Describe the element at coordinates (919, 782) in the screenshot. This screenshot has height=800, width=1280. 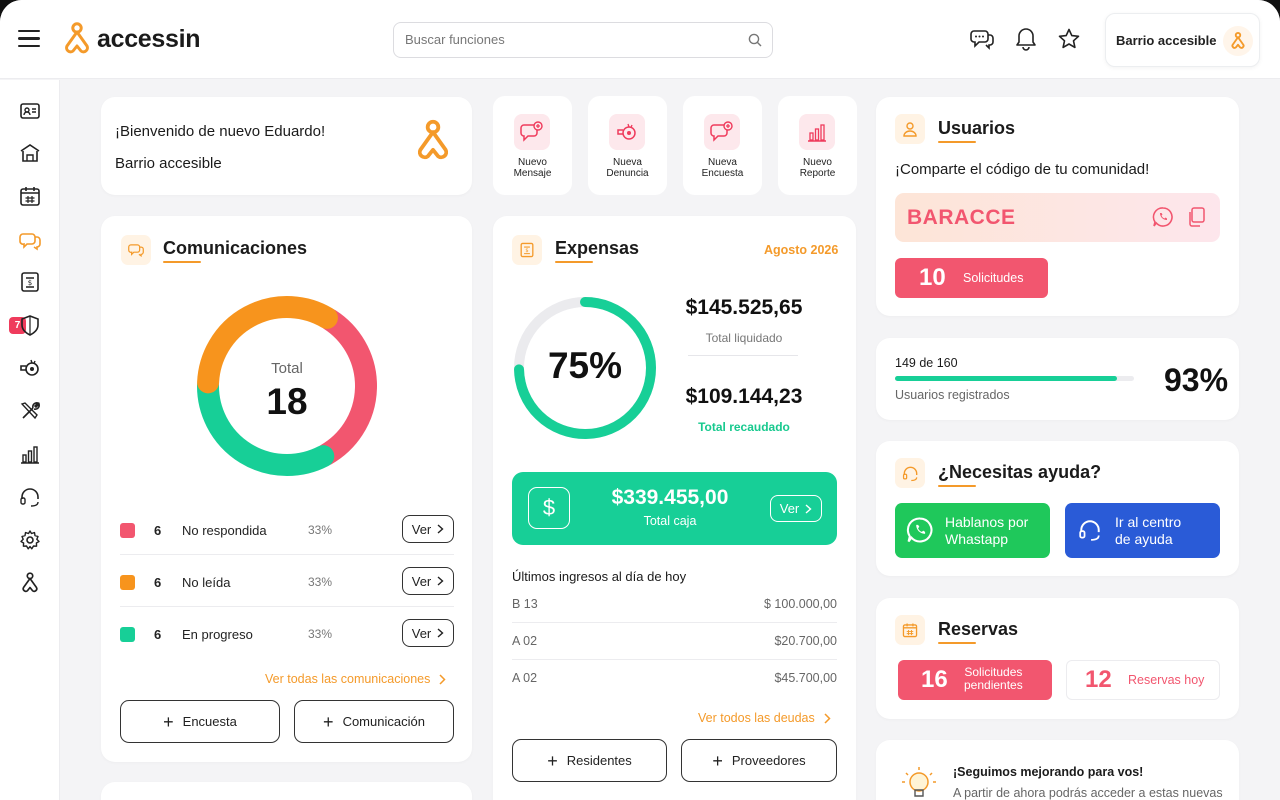
I see `lightbulb-icon` at that location.